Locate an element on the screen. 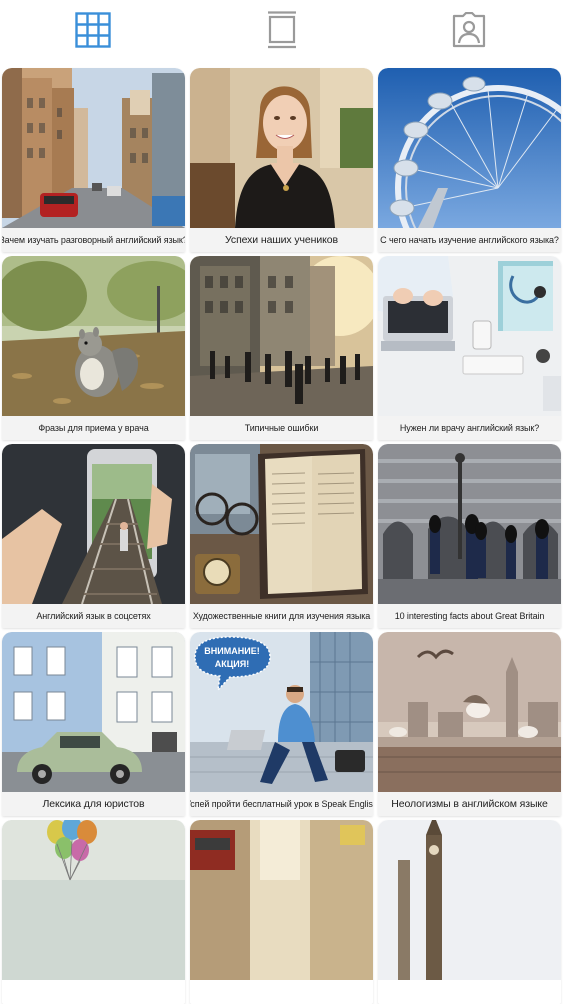  post-tile: Нужен ли врачу английский язык? is located at coordinates (469, 348).